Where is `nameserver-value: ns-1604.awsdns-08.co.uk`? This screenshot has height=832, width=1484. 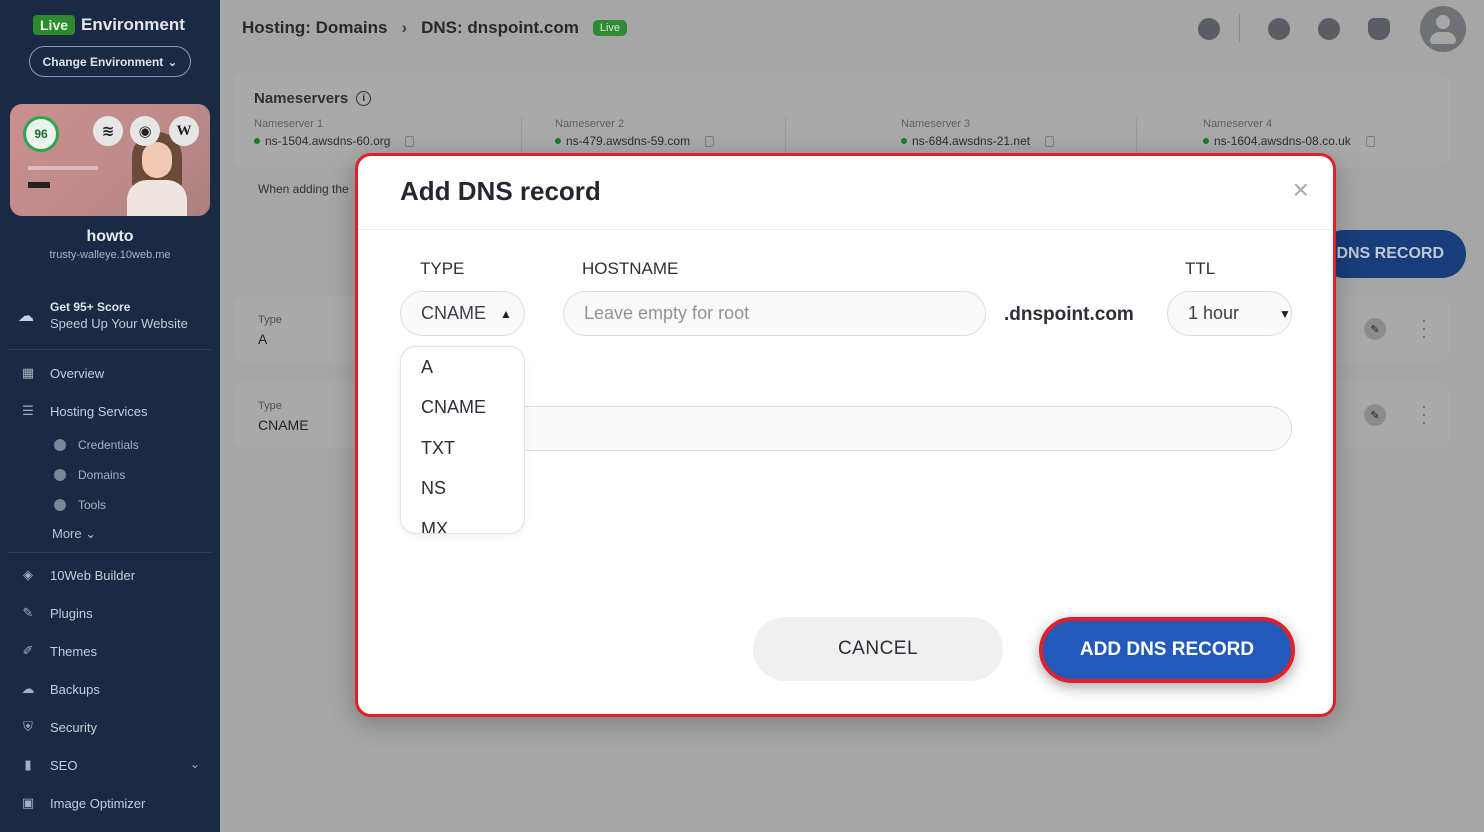 nameserver-value: ns-1604.awsdns-08.co.uk is located at coordinates (1282, 141).